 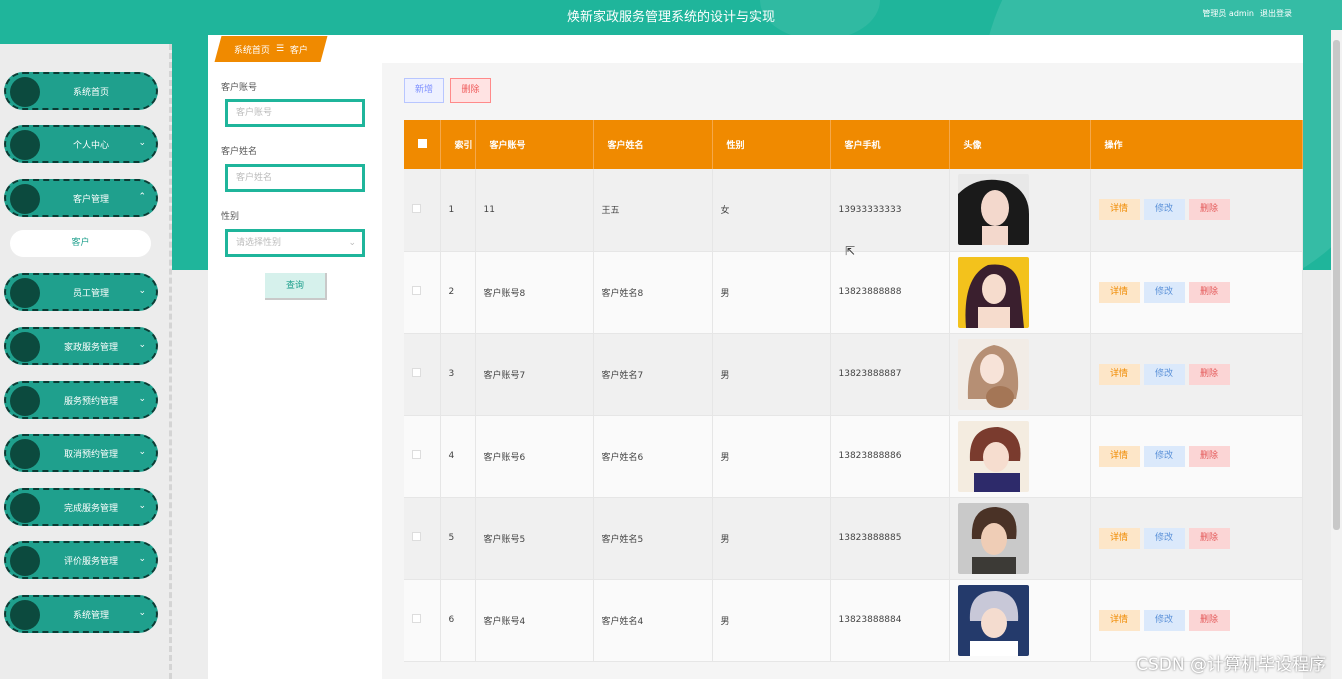 What do you see at coordinates (90, 454) in the screenshot?
I see `sidebar-item-label: 取消预约管理` at bounding box center [90, 454].